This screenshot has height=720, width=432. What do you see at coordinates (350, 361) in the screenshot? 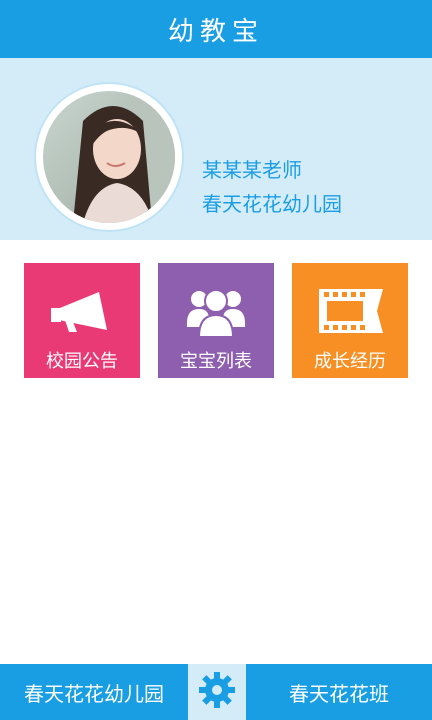
I see `growth-history-label: 成长经历` at bounding box center [350, 361].